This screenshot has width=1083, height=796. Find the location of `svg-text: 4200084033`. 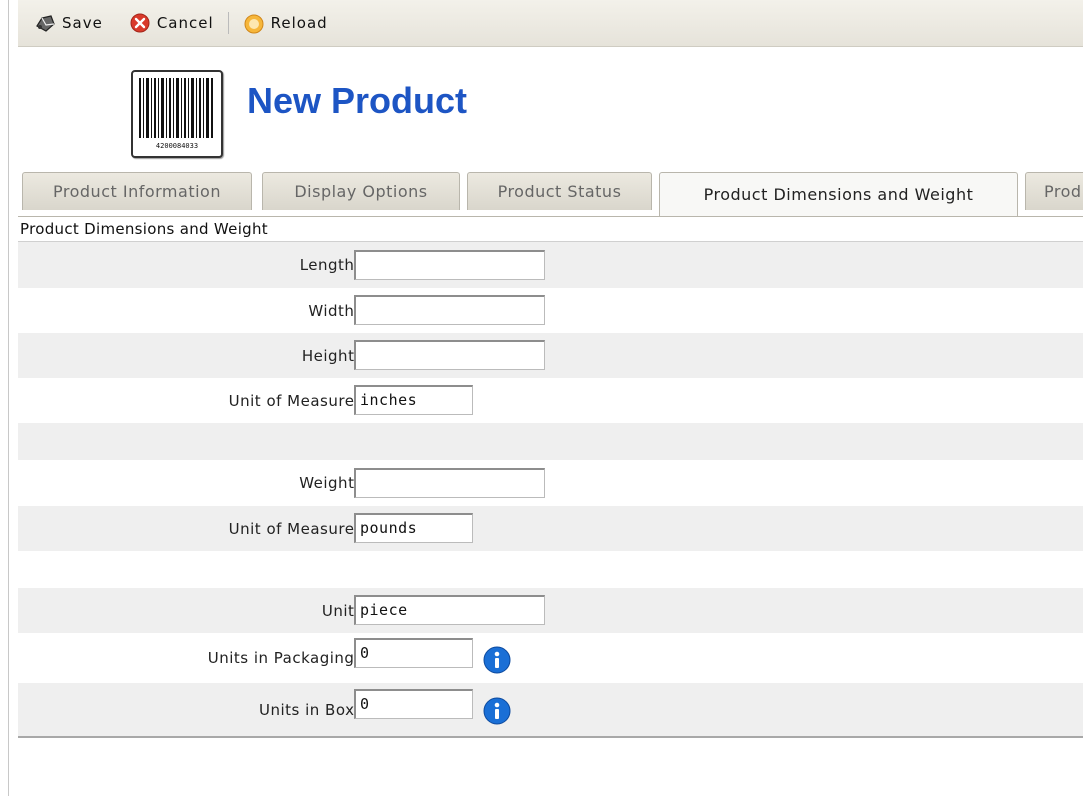

svg-text: 4200084033 is located at coordinates (177, 146).